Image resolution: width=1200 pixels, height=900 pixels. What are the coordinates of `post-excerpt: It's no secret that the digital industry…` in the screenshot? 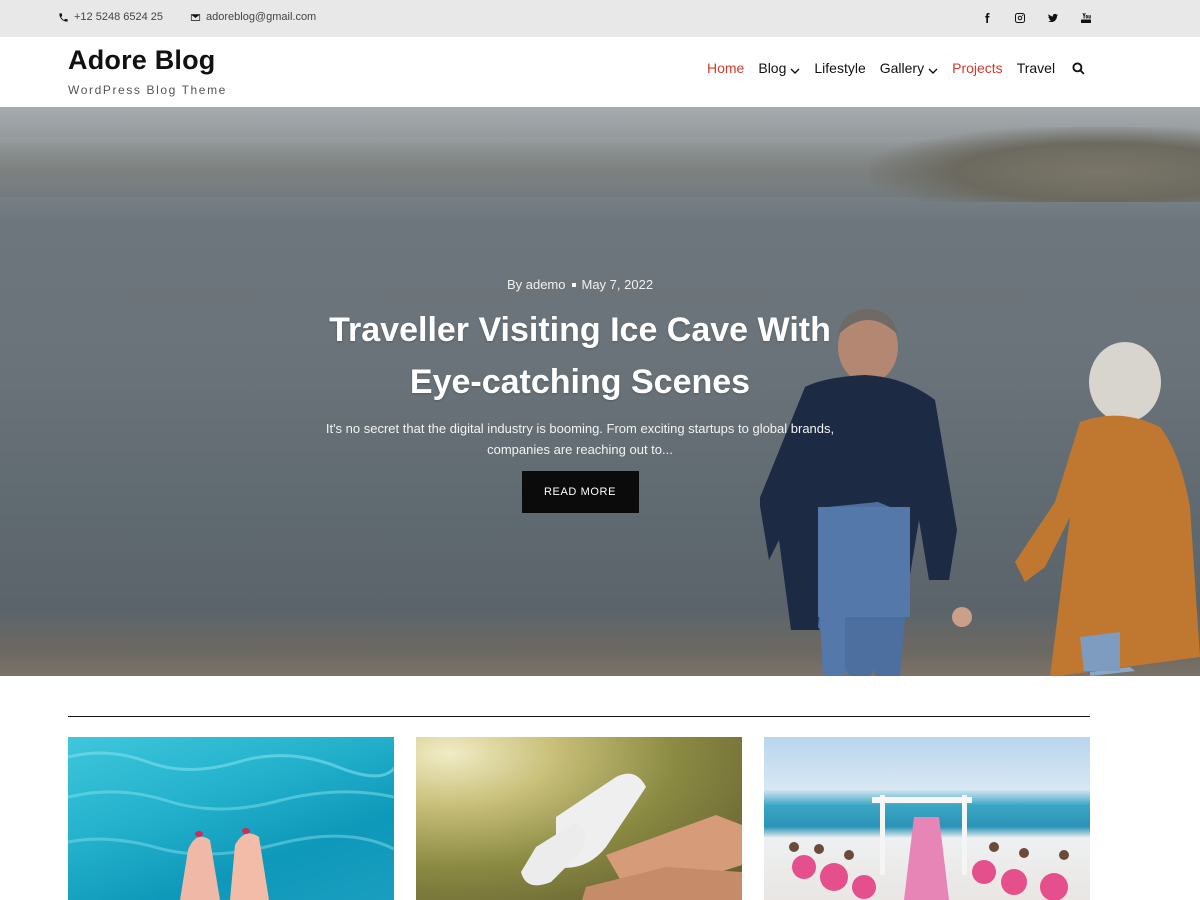 It's located at (580, 439).